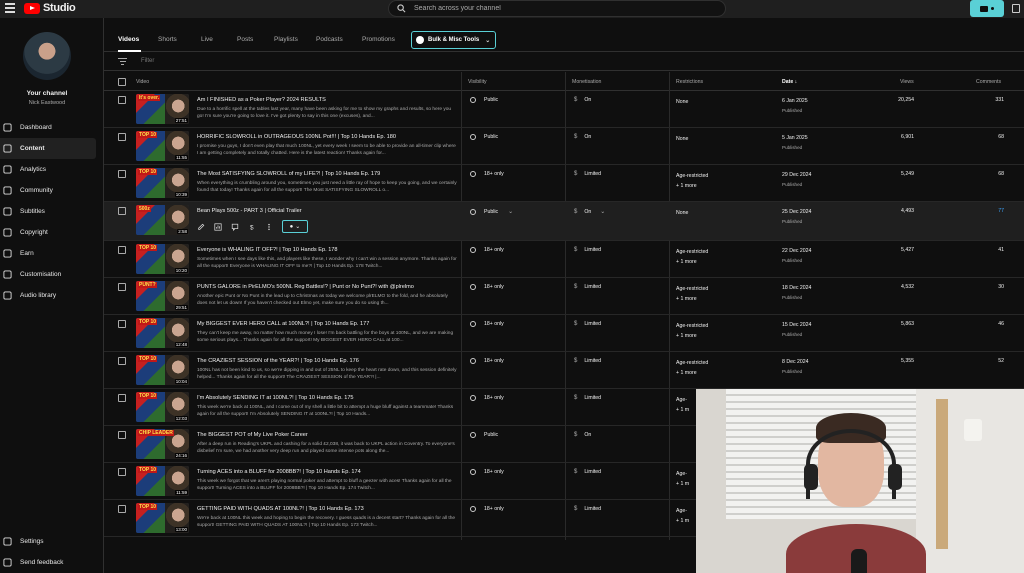 This screenshot has width=1024, height=573. What do you see at coordinates (48, 253) in the screenshot?
I see `sidebar-item-earn: Earn` at bounding box center [48, 253].